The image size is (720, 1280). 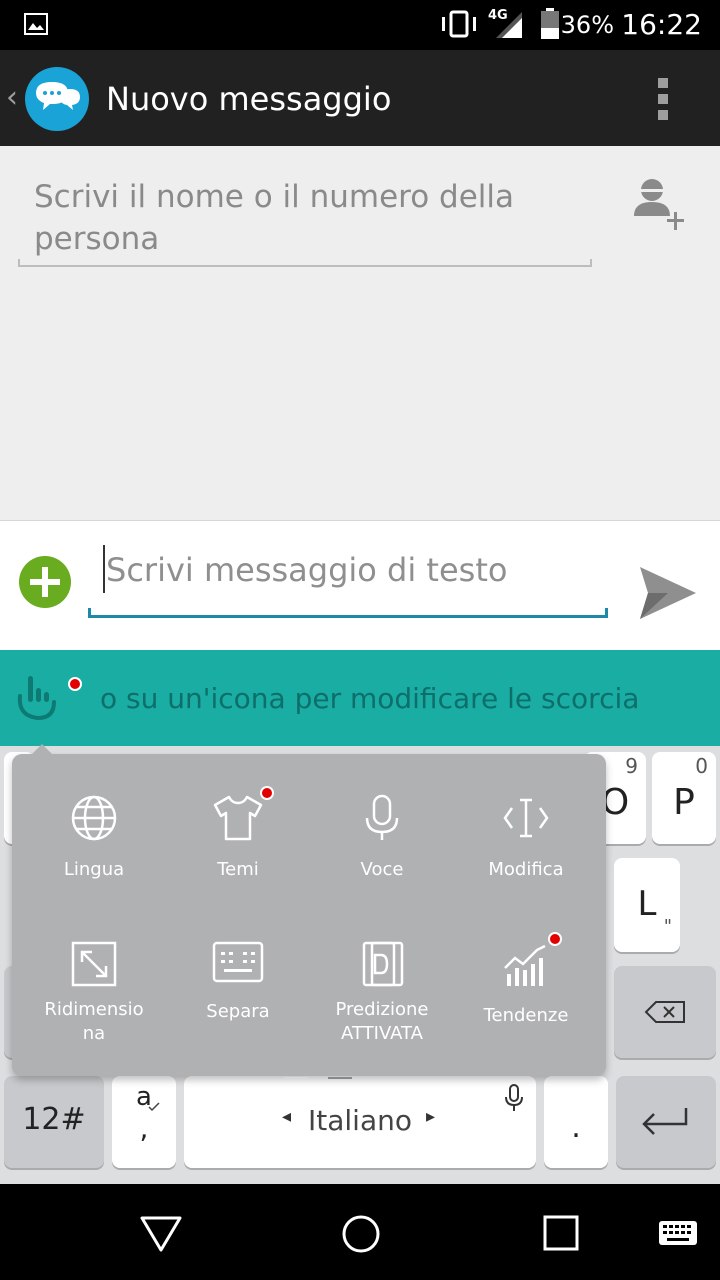 I want to click on battery-percent: 36%, so click(x=587, y=25).